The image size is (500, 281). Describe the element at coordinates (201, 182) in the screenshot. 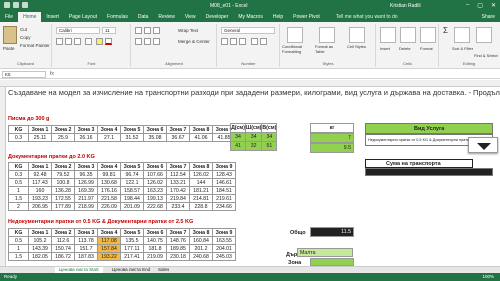

I see `table-cell: 144` at that location.